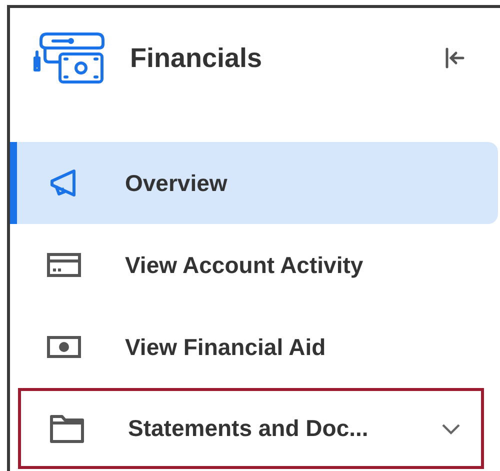 The height and width of the screenshot is (471, 500). I want to click on graduation-cap-money-icon, so click(69, 58).